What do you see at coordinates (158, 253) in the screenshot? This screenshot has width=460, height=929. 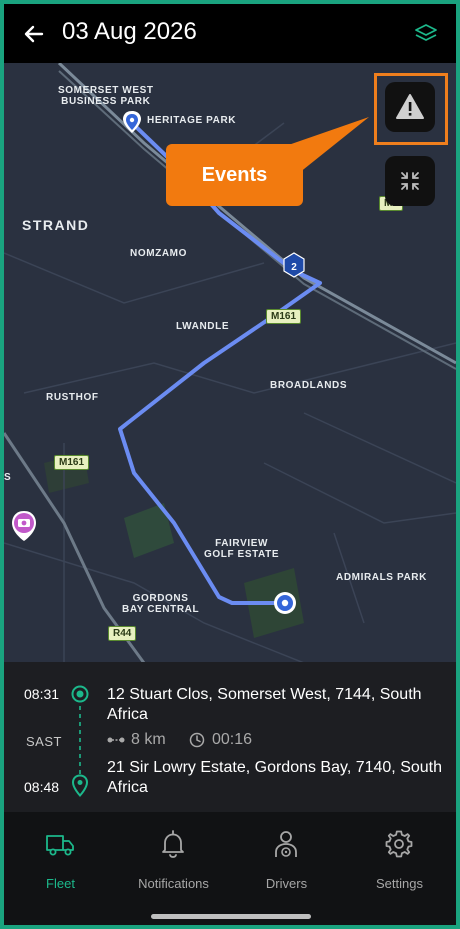 I see `map-label-nomzamo: NOMZAMO` at bounding box center [158, 253].